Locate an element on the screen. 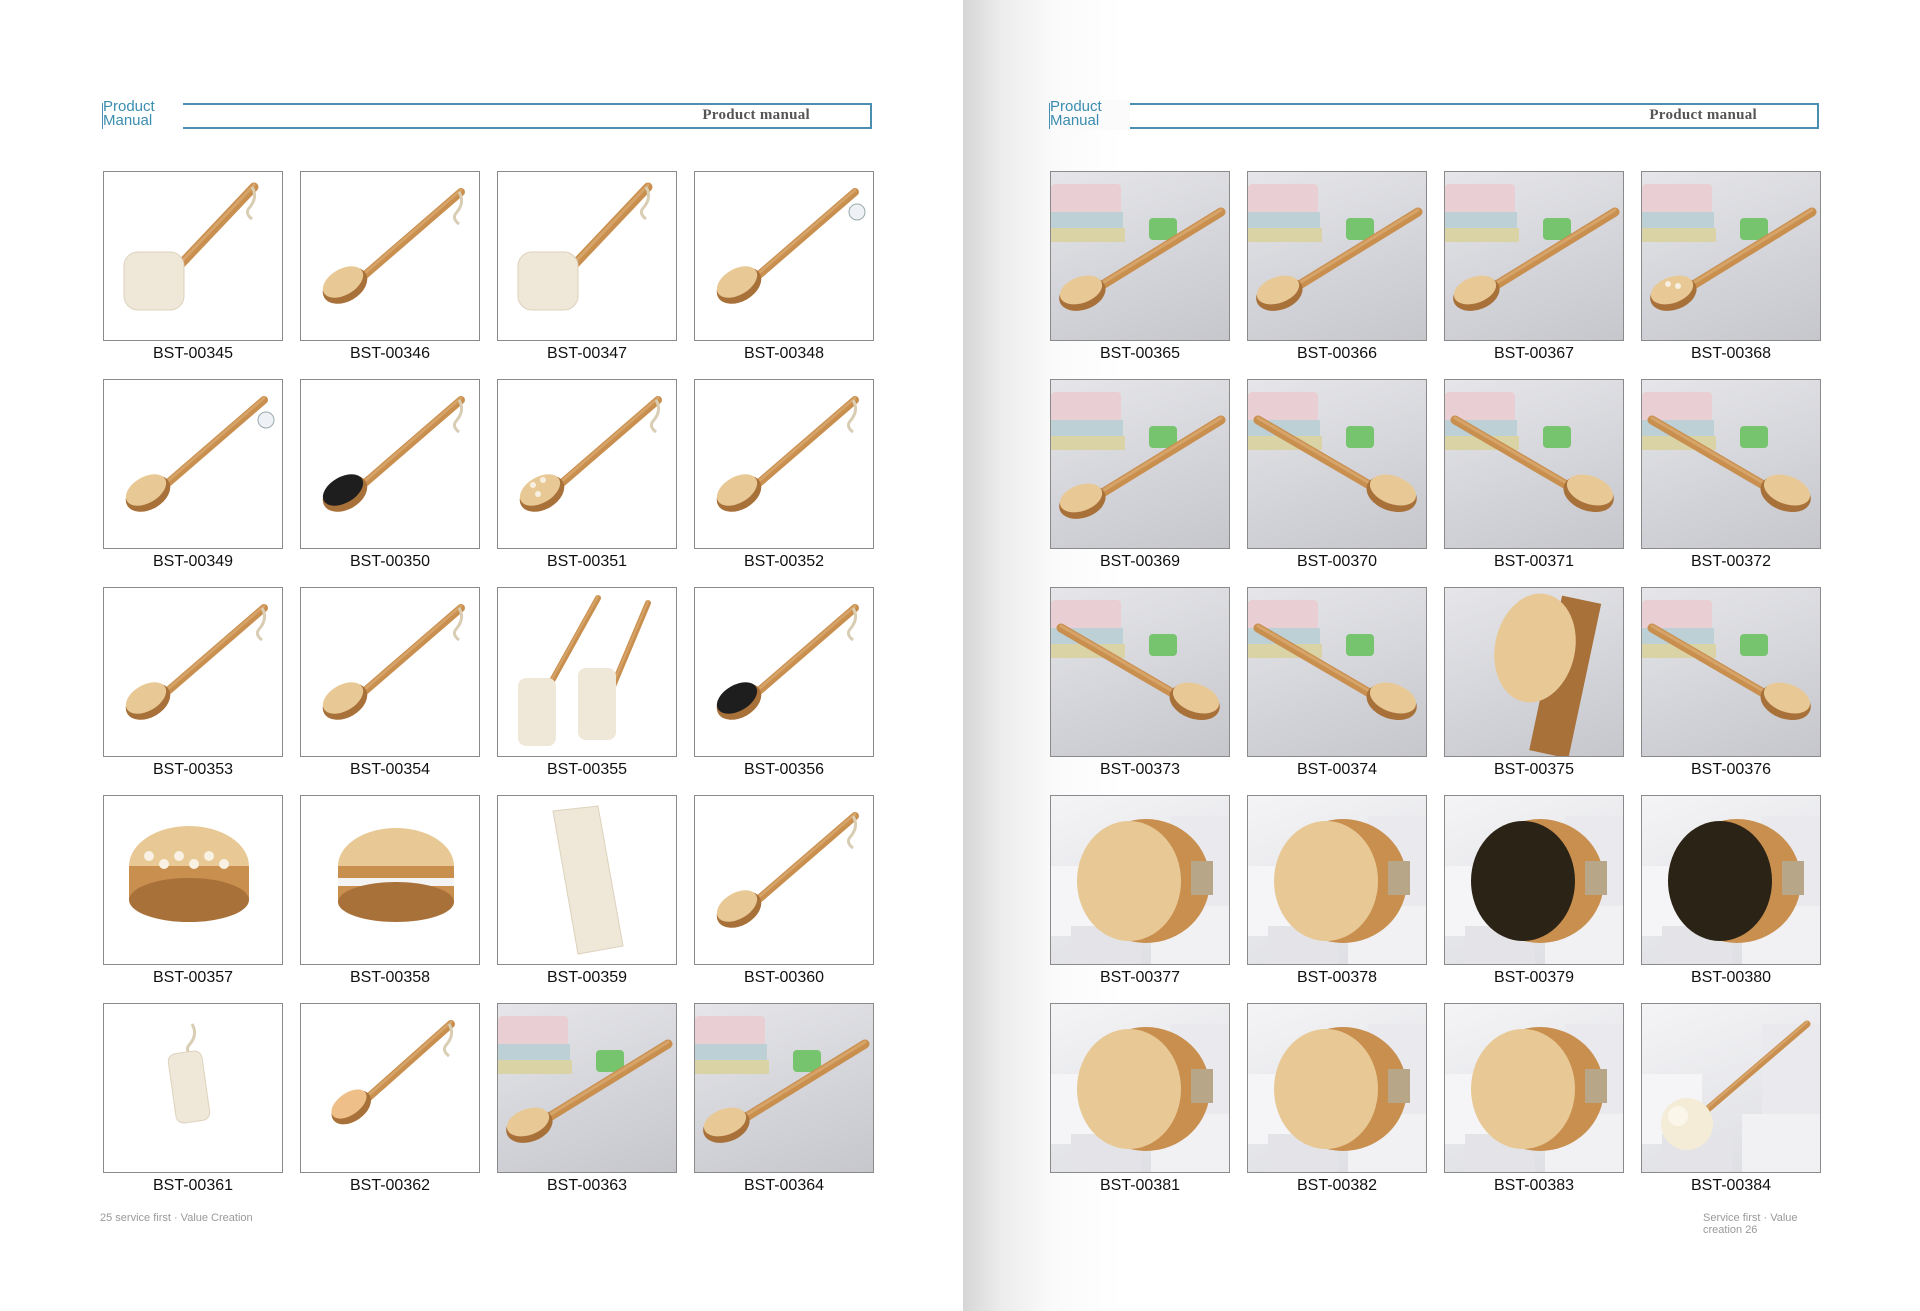 The image size is (1920, 1311). product-card: BST-00354 is located at coordinates (390, 691).